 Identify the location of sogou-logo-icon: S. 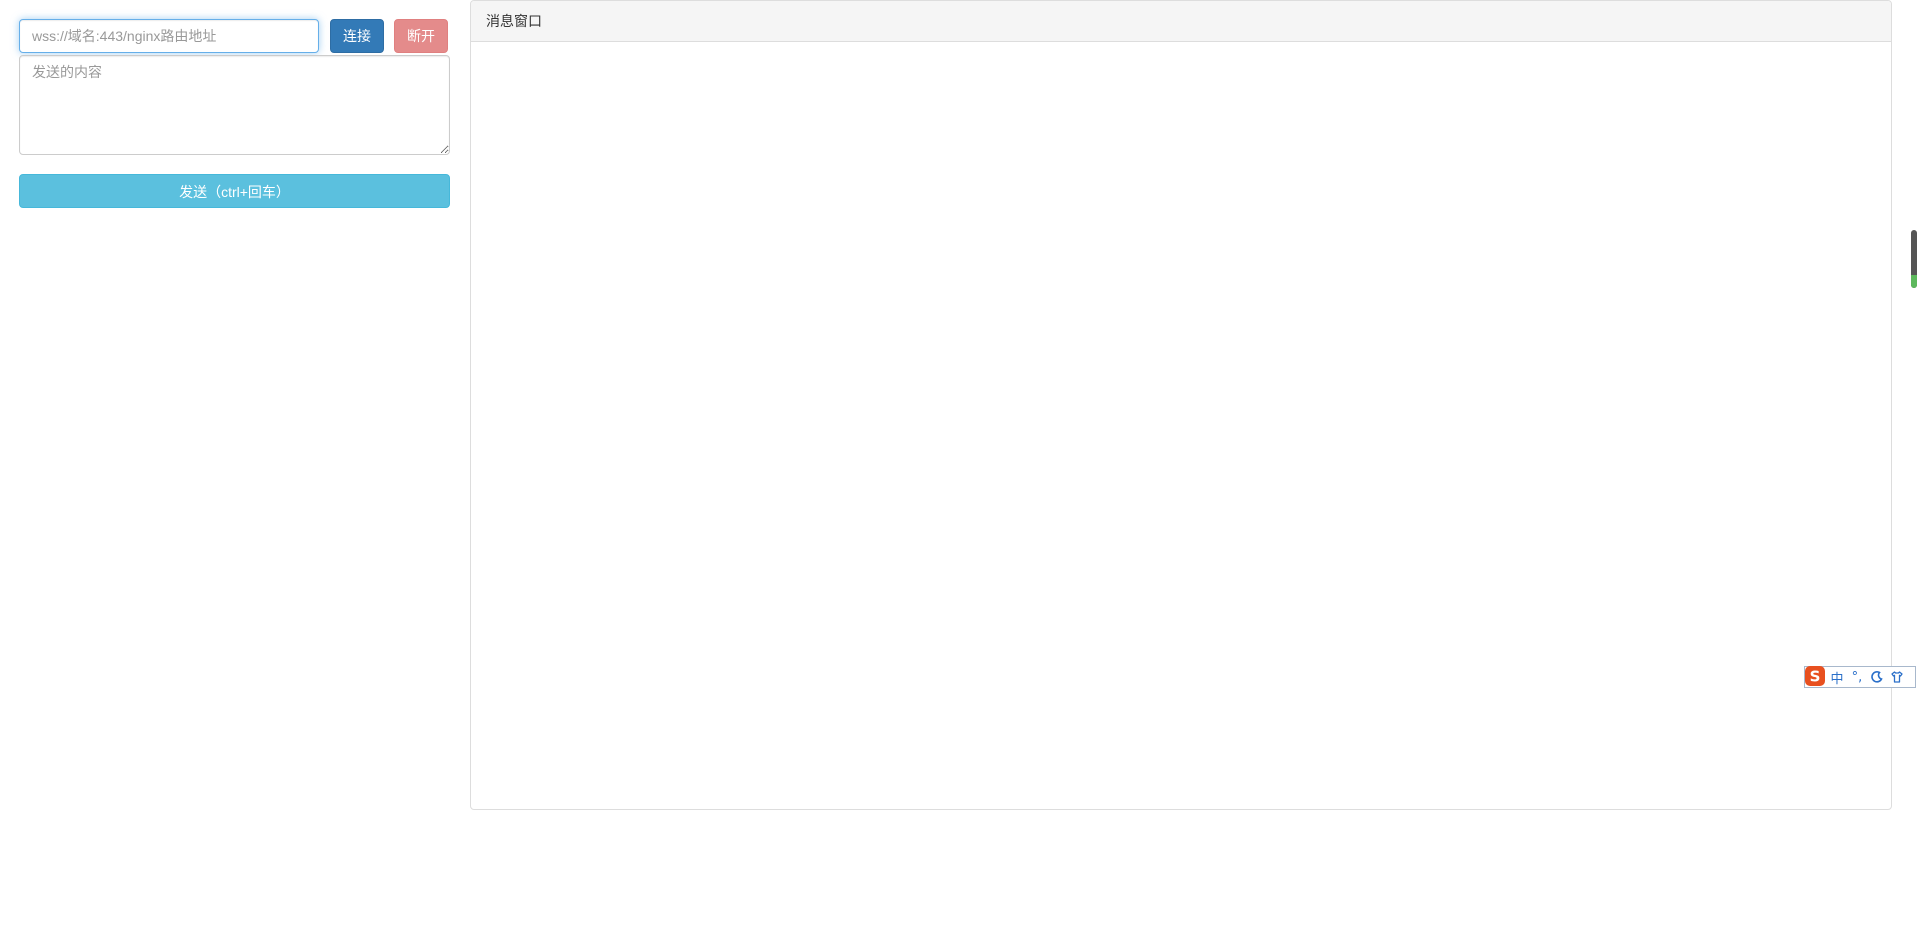
(1815, 676).